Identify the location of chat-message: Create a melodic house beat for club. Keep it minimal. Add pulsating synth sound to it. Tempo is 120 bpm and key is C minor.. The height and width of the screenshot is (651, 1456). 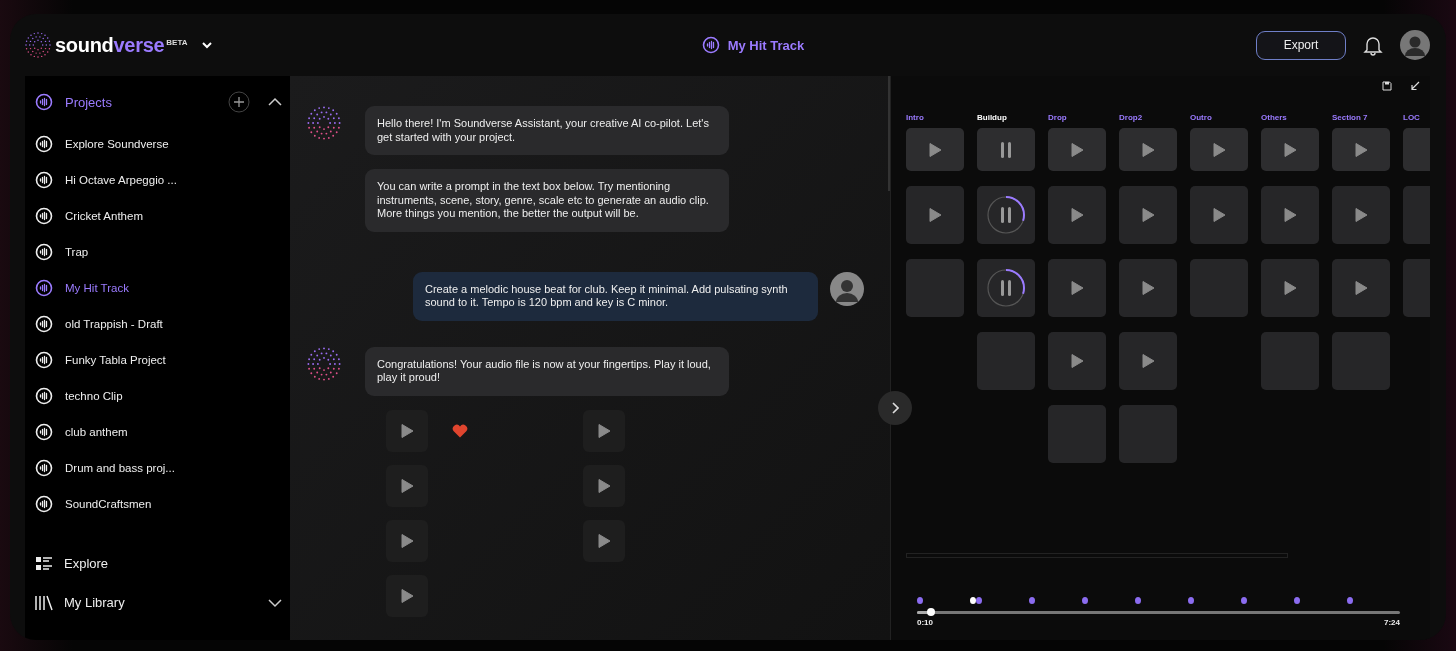
(615, 296).